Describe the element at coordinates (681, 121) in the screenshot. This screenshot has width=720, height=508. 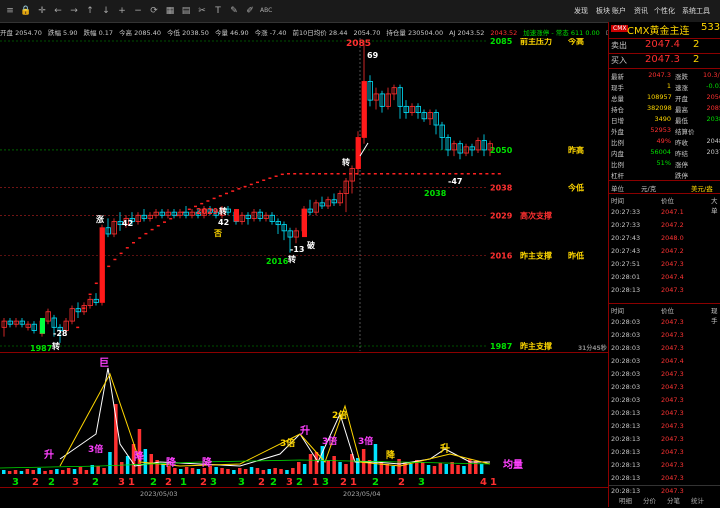
I see `stat-l2: 最低` at that location.